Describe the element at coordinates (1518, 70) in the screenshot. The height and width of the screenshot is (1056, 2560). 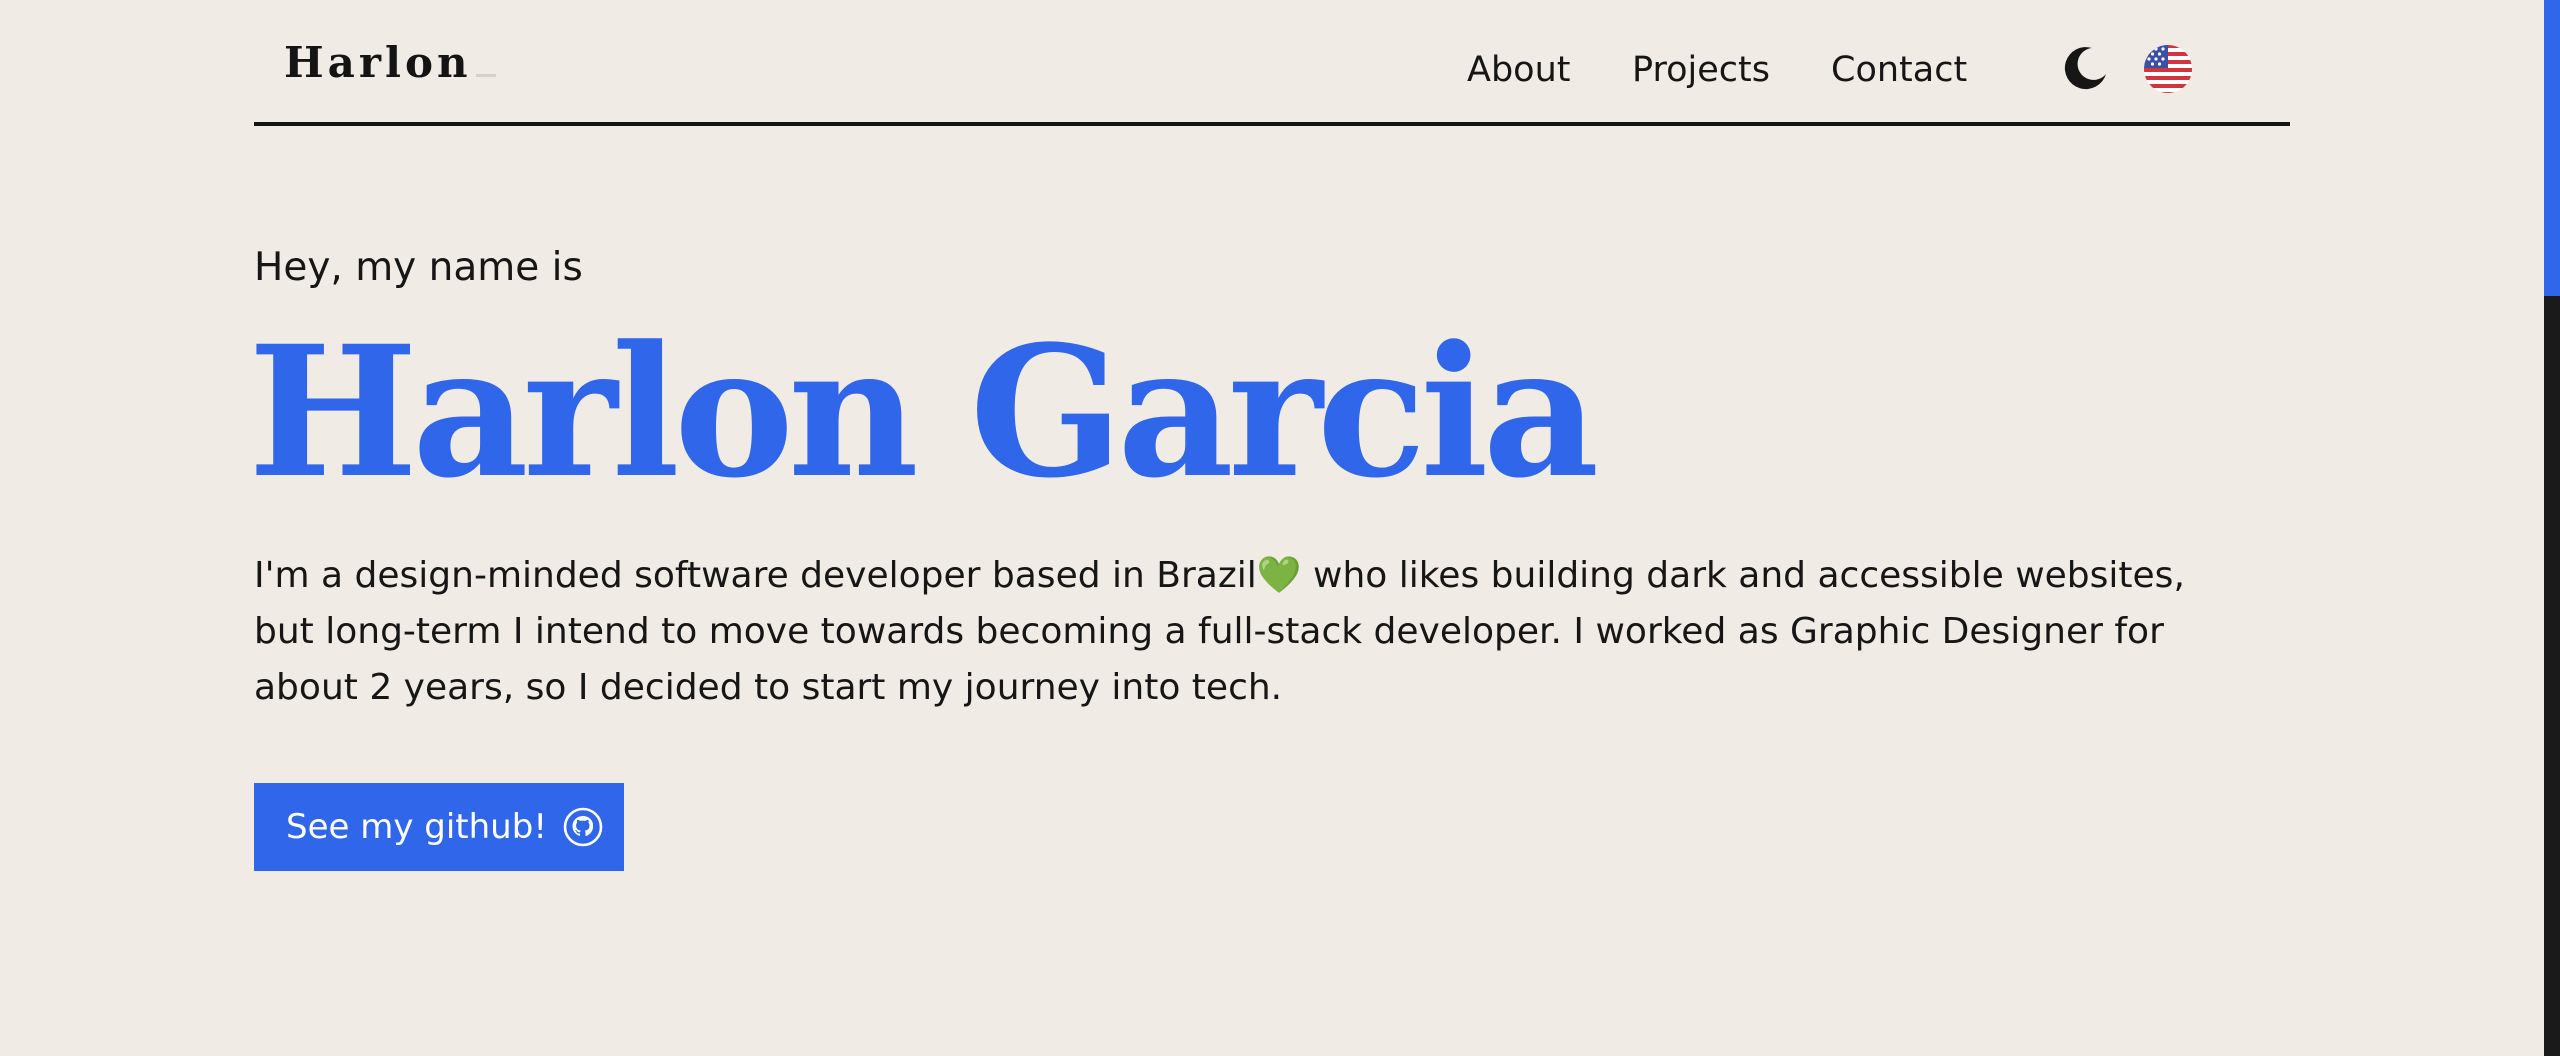
I see `nav-about-link: About` at that location.